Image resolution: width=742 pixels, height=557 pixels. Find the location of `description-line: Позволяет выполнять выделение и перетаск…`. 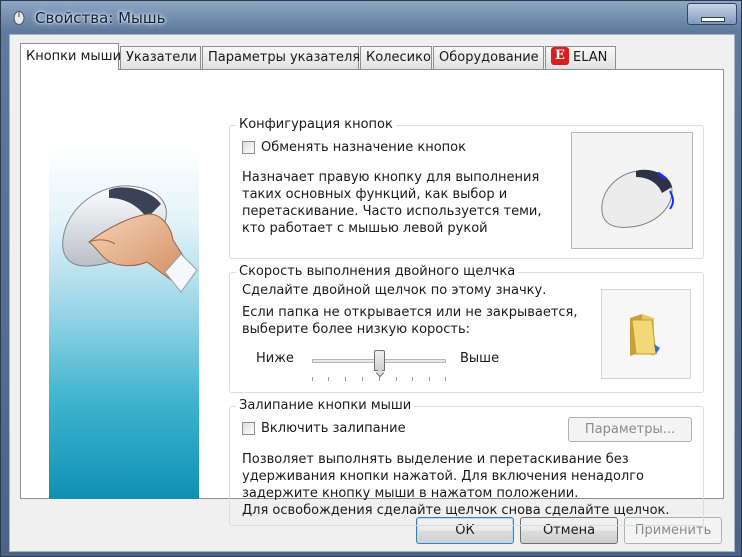

description-line: Позволяет выполнять выделение и перетаск… is located at coordinates (435, 459).